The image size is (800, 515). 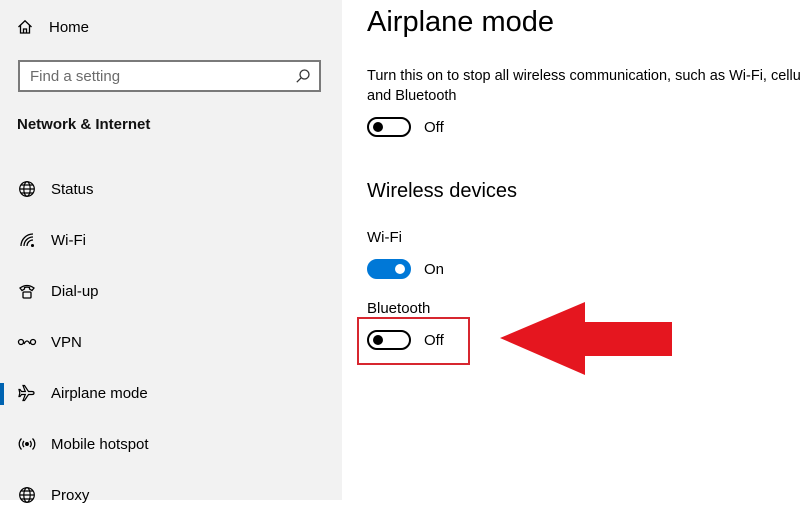 What do you see at coordinates (586, 338) in the screenshot?
I see `red-arrow-annotation` at bounding box center [586, 338].